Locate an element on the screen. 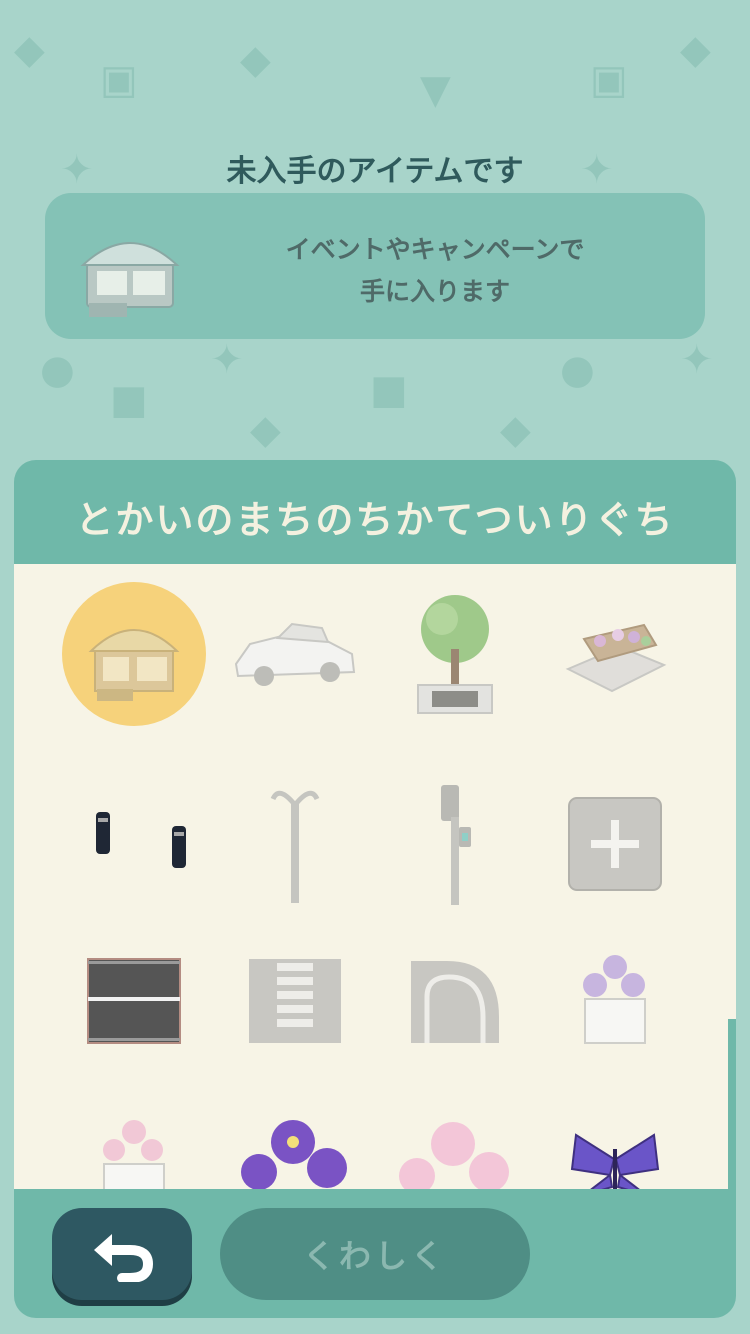 This screenshot has height=1334, width=750. pink-flower-planter-icon is located at coordinates (134, 1154).